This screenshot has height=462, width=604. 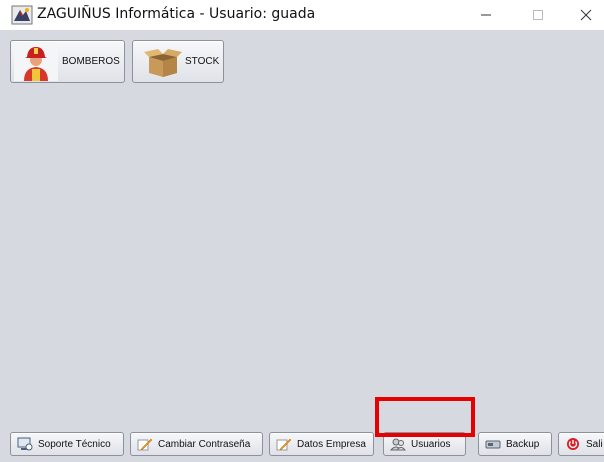 I want to click on minimize-button, so click(x=486, y=15).